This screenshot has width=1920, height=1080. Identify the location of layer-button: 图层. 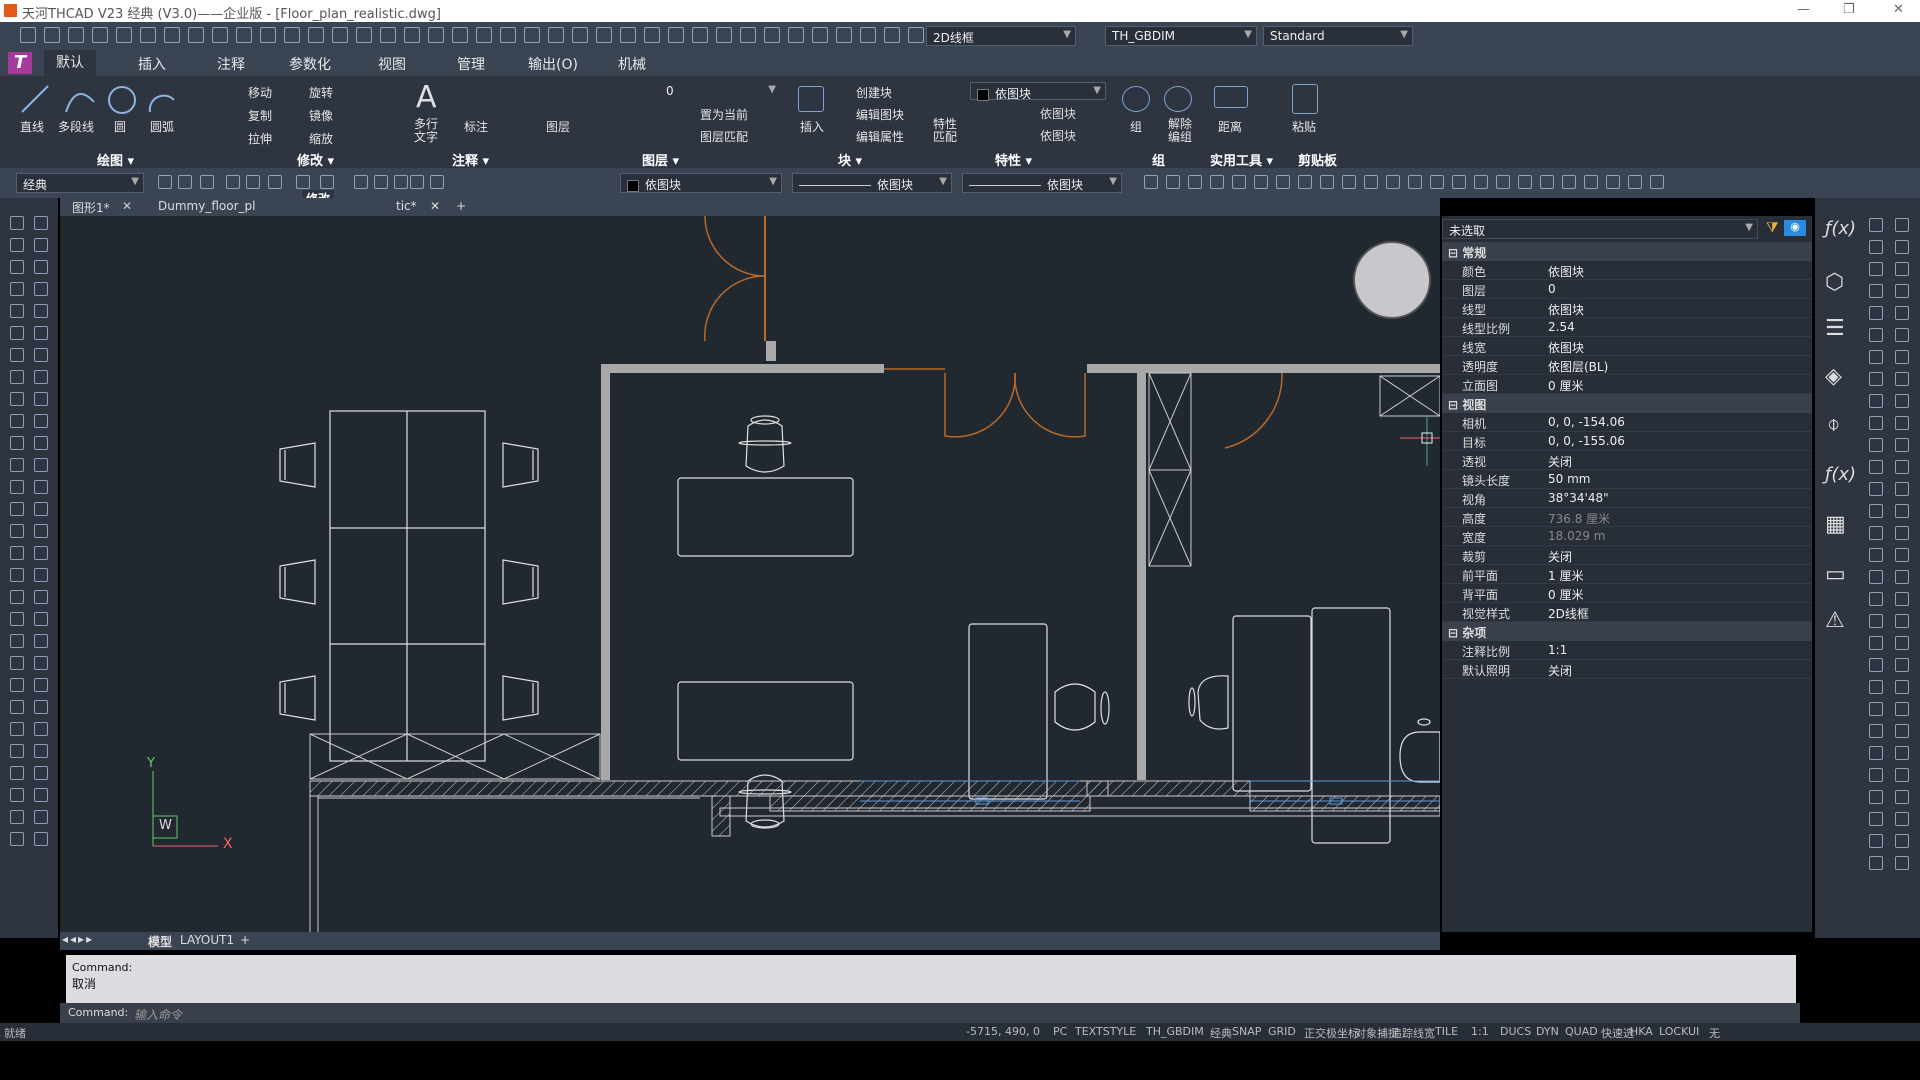
(558, 126).